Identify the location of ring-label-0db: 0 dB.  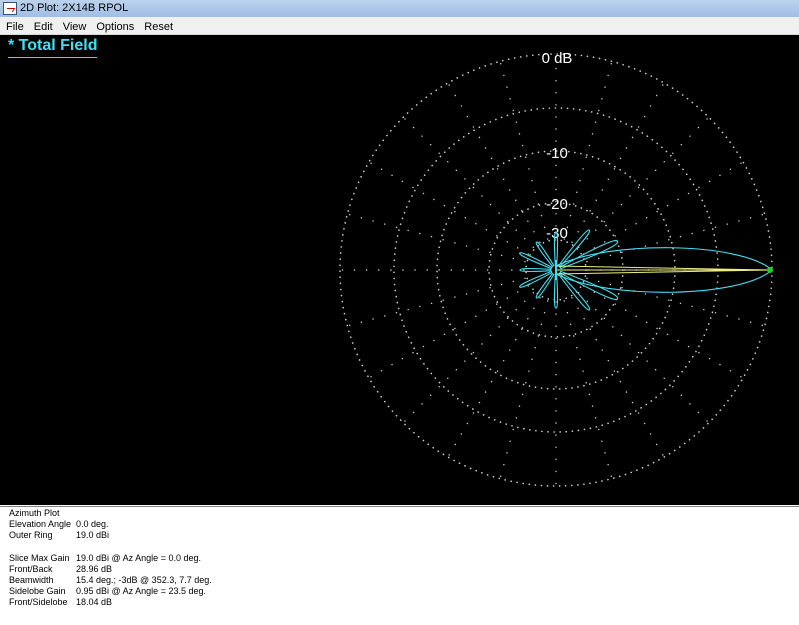
(557, 58).